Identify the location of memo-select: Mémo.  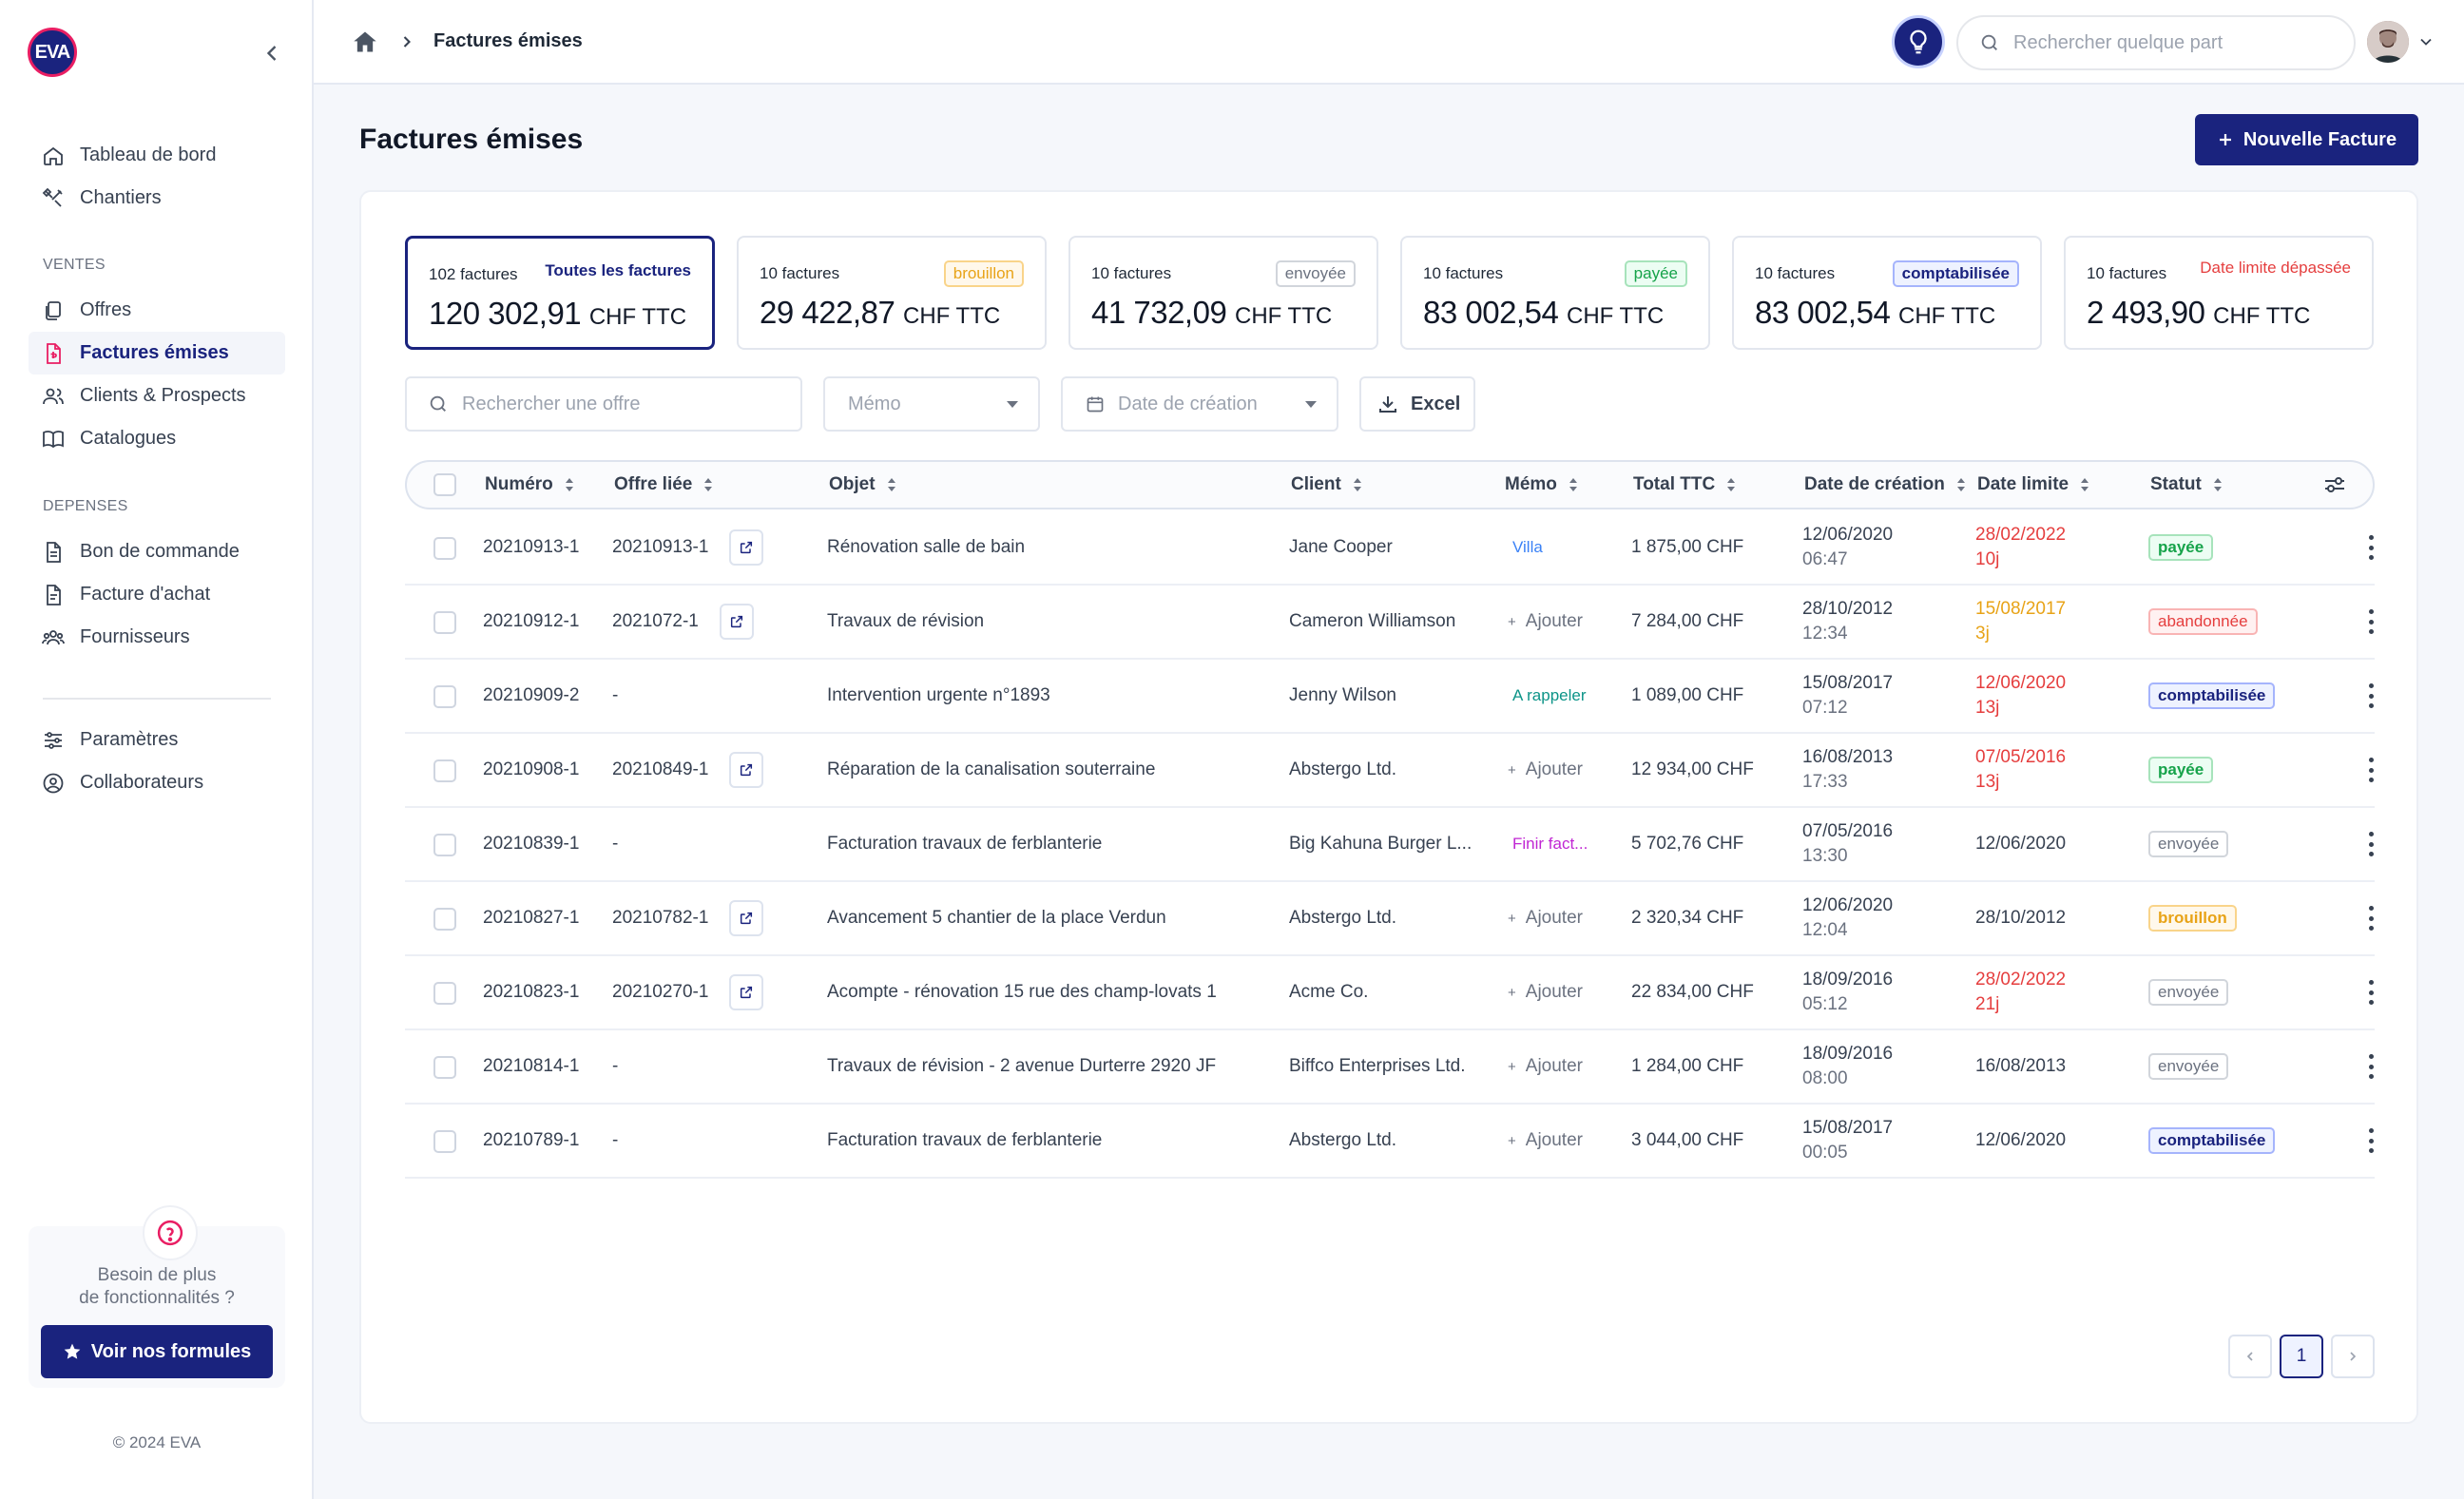
(931, 404).